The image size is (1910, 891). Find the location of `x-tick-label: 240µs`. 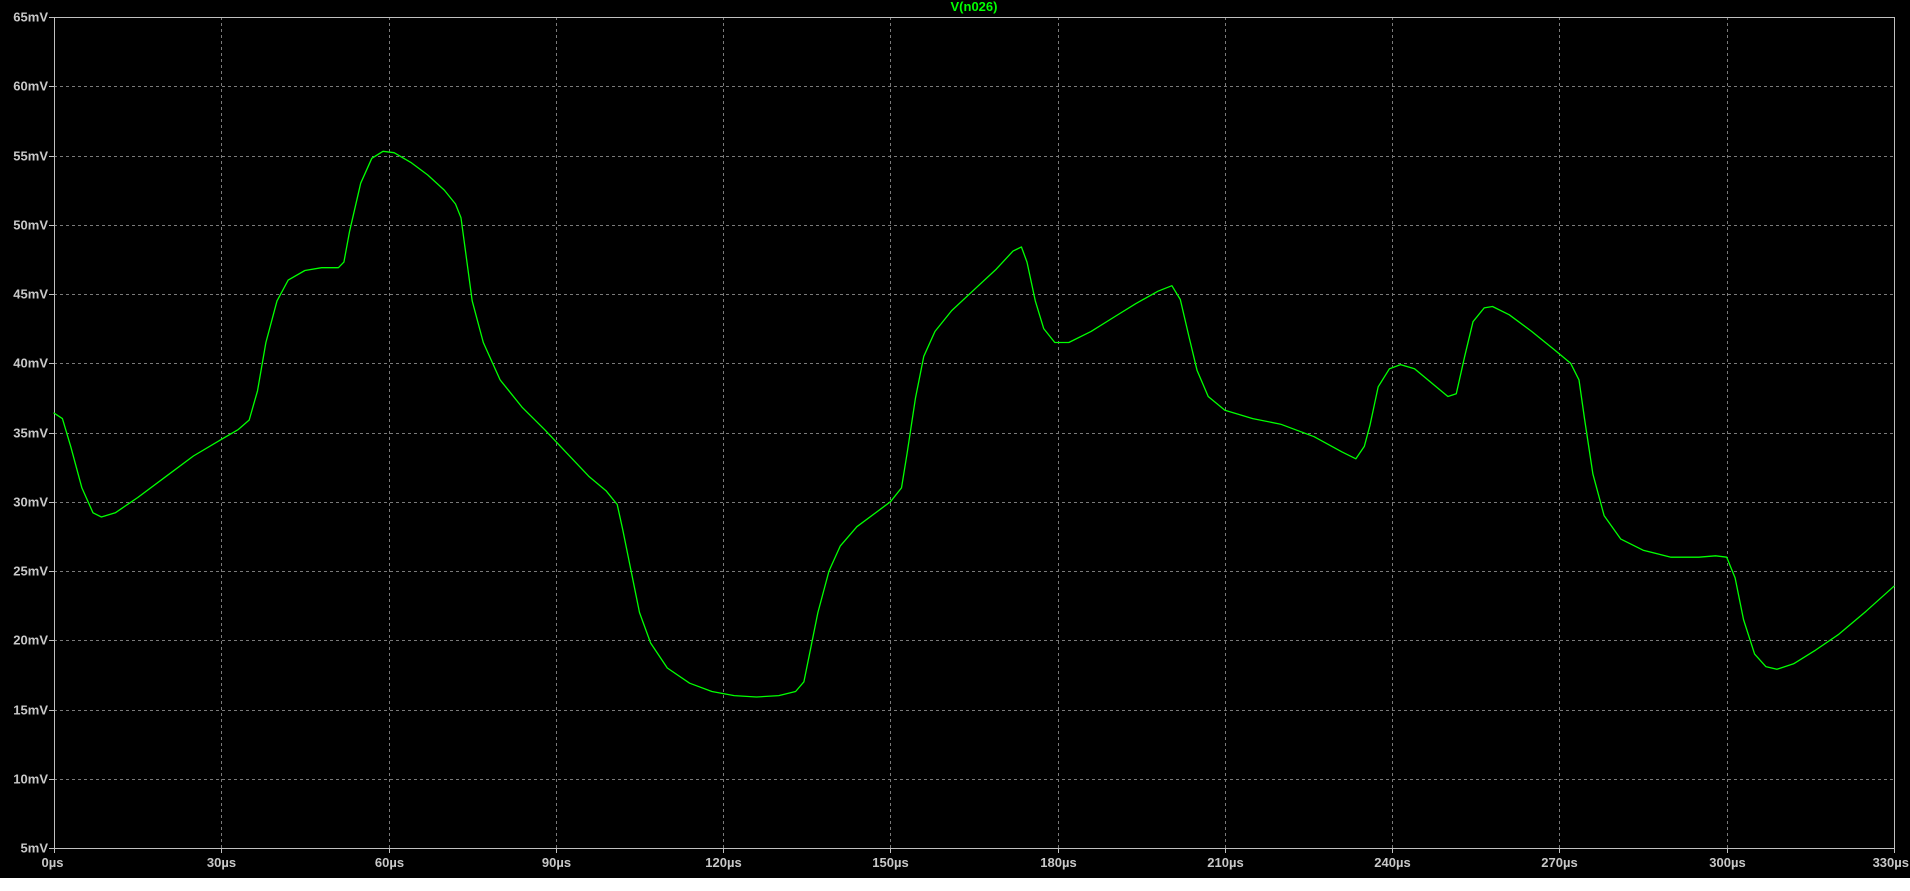

x-tick-label: 240µs is located at coordinates (1392, 862).